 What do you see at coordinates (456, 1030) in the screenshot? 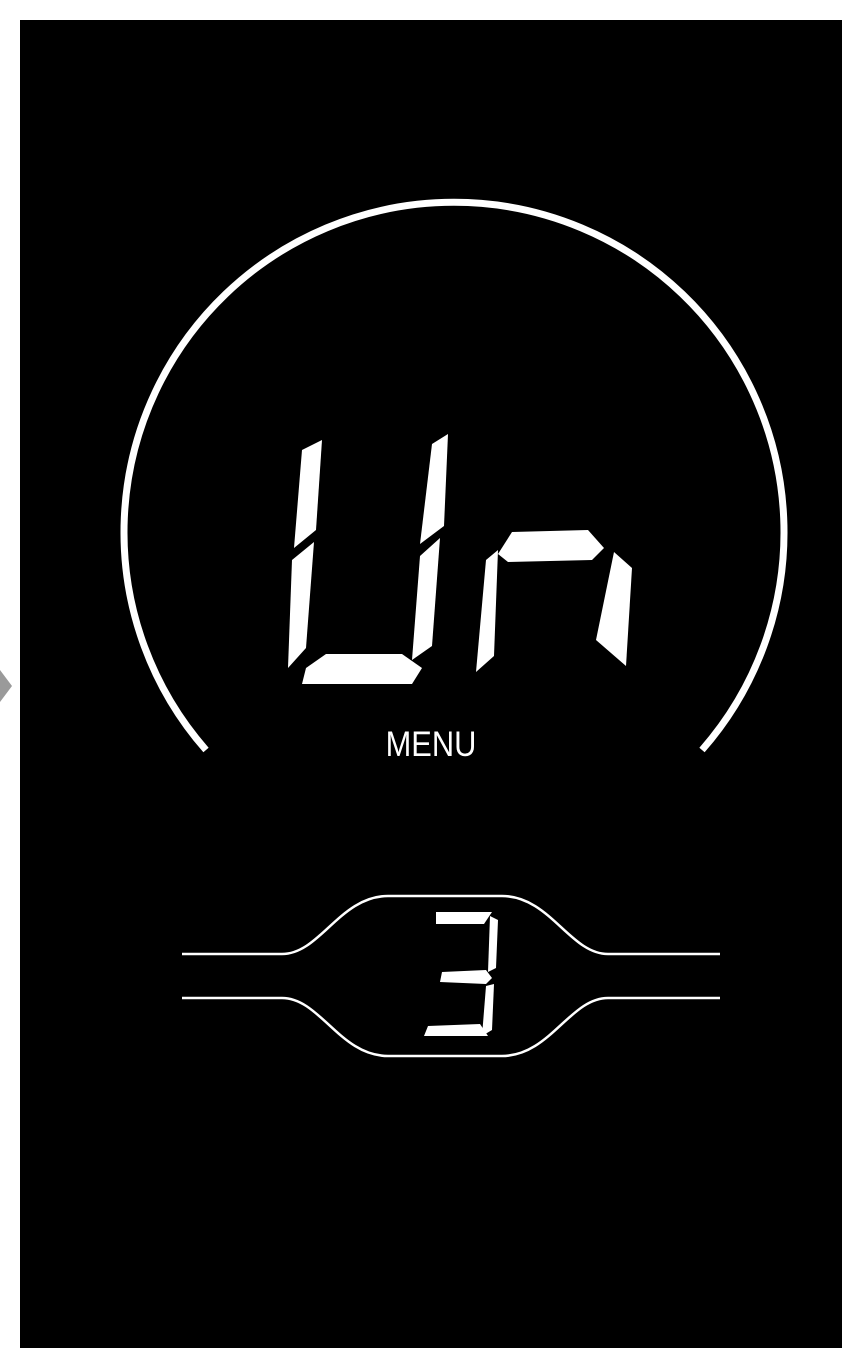
I see `segment-3-bottom` at bounding box center [456, 1030].